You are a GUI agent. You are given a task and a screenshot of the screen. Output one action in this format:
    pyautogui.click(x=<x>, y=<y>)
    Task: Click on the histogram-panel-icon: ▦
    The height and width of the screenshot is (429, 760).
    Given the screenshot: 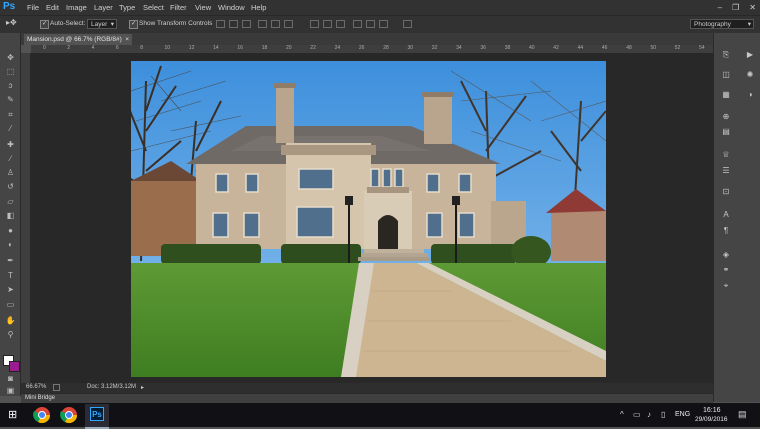 What is the action you would take?
    pyautogui.click(x=726, y=94)
    